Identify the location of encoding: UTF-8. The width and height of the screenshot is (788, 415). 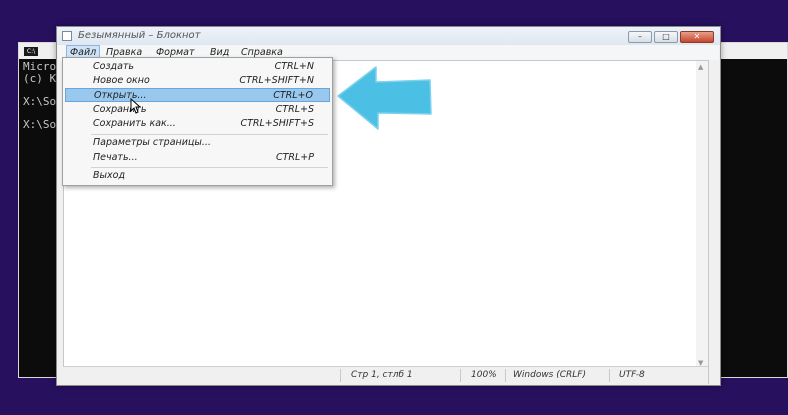
(632, 375).